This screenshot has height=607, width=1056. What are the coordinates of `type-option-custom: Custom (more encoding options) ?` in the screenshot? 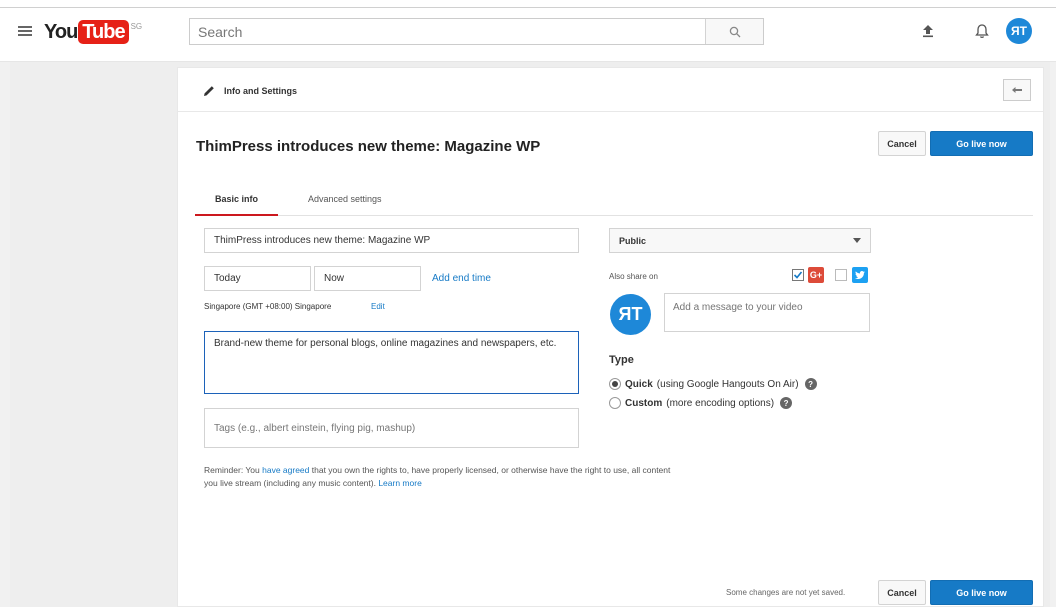 It's located at (701, 403).